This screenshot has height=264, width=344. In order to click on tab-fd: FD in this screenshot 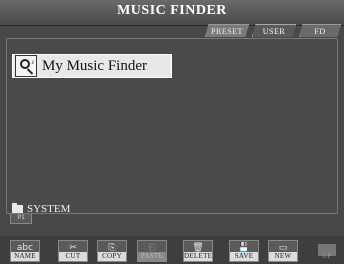, I will do `click(320, 30)`.